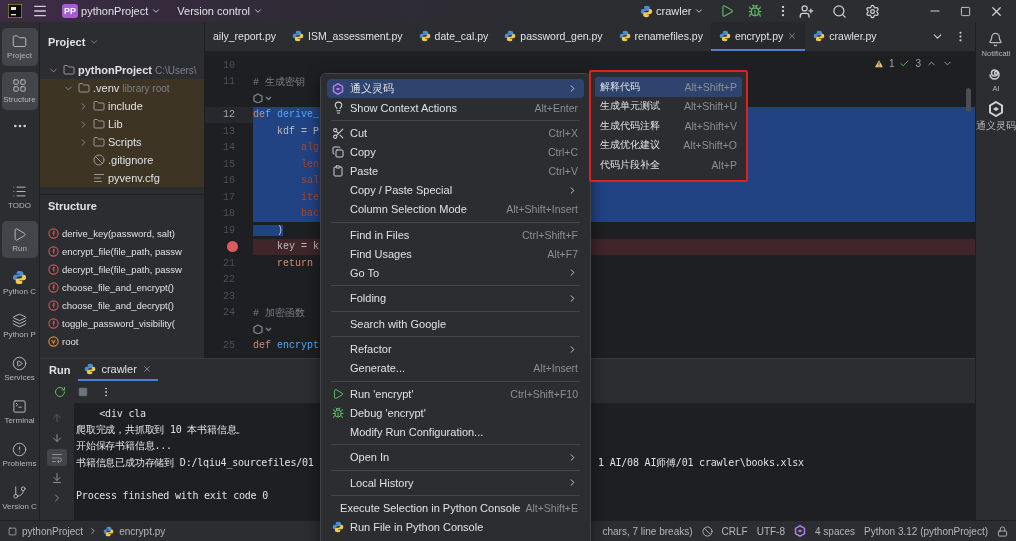 This screenshot has height=541, width=1016. I want to click on tree-row: .gitignore, so click(122, 160).